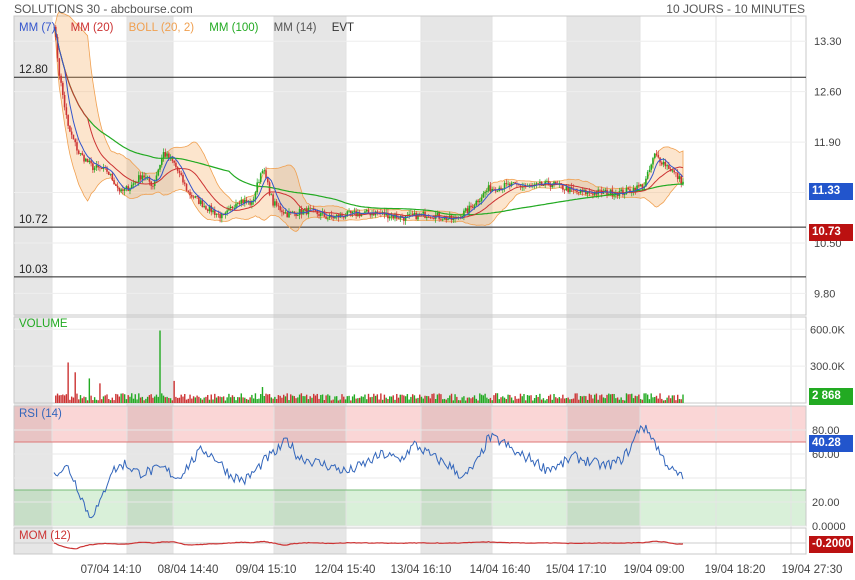 The width and height of the screenshot is (855, 580). I want to click on rsi-oversold-zone, so click(410, 508).